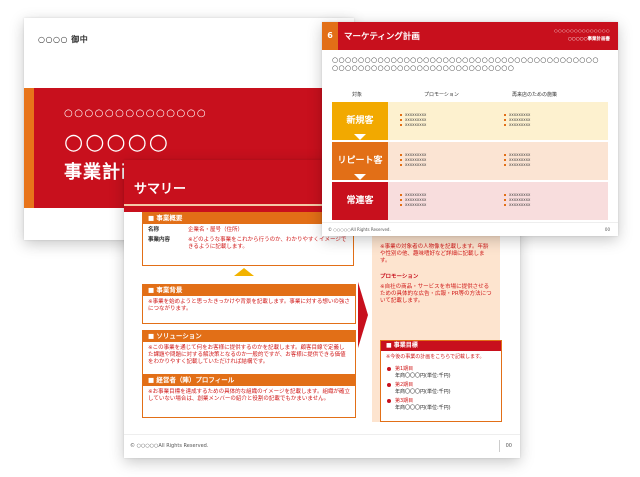 This screenshot has width=640, height=477. What do you see at coordinates (435, 357) in the screenshot?
I see `goal-intro: ※今後の事業の計画をこちらで記載します。` at bounding box center [435, 357].